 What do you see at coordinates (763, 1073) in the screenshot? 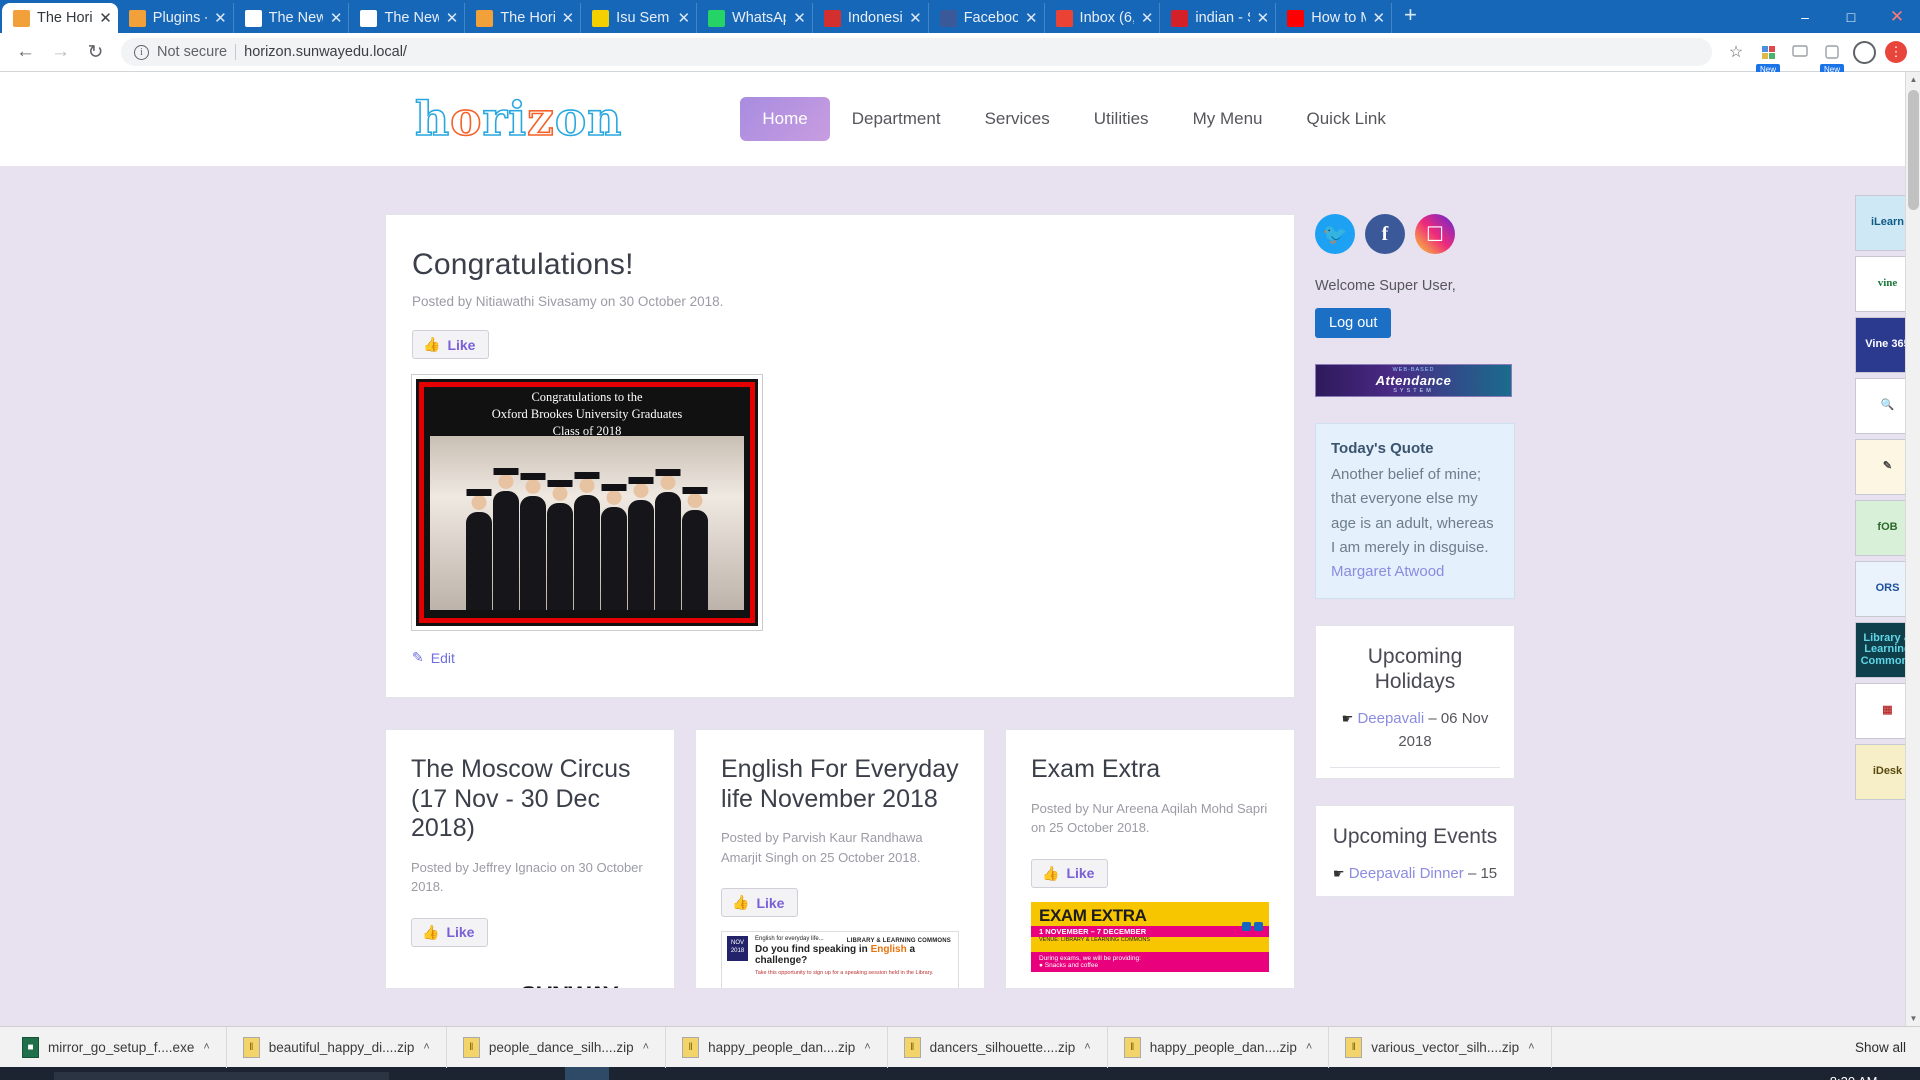
I see `firefox-icon: ●` at bounding box center [763, 1073].